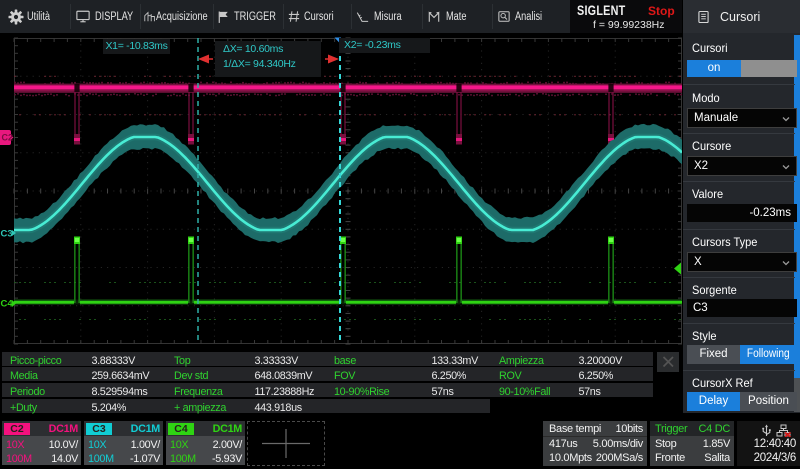  Describe the element at coordinates (8, 138) in the screenshot. I see `svg-text: C2` at that location.